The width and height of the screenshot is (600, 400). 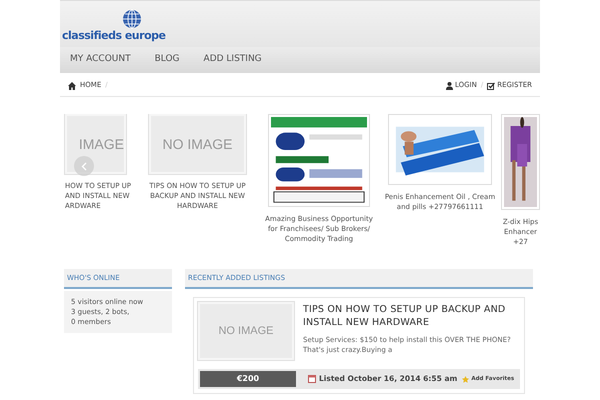 I want to click on nav-link: MY ACCOUNT, so click(x=100, y=60).